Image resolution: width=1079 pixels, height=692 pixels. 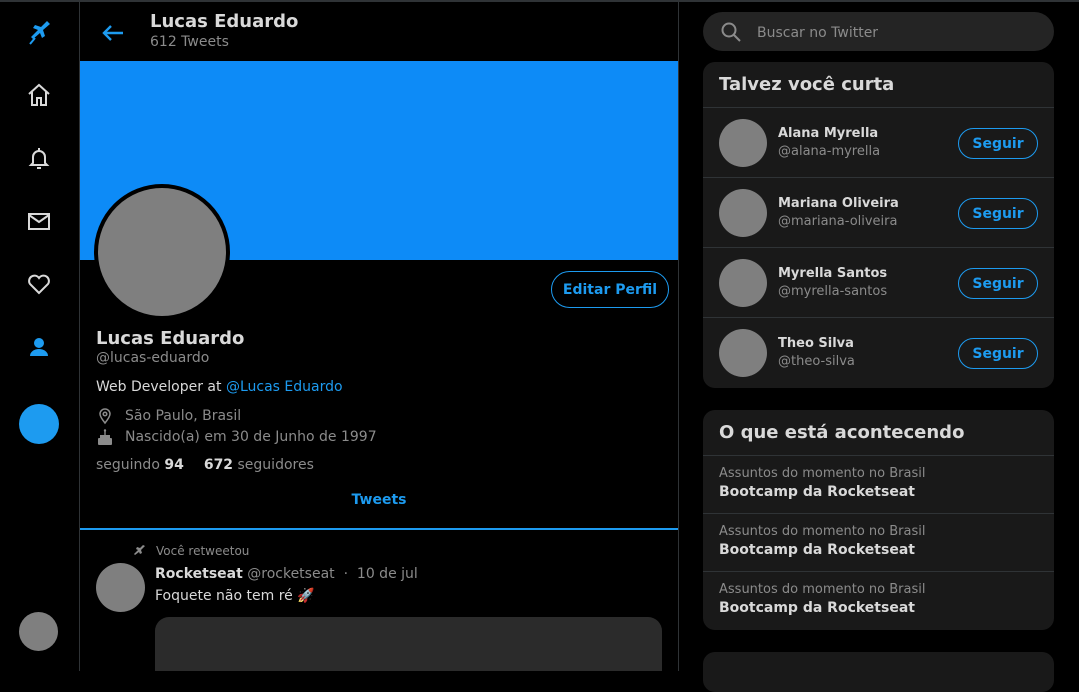 I want to click on tweet-date: 10 de jul, so click(x=387, y=574).